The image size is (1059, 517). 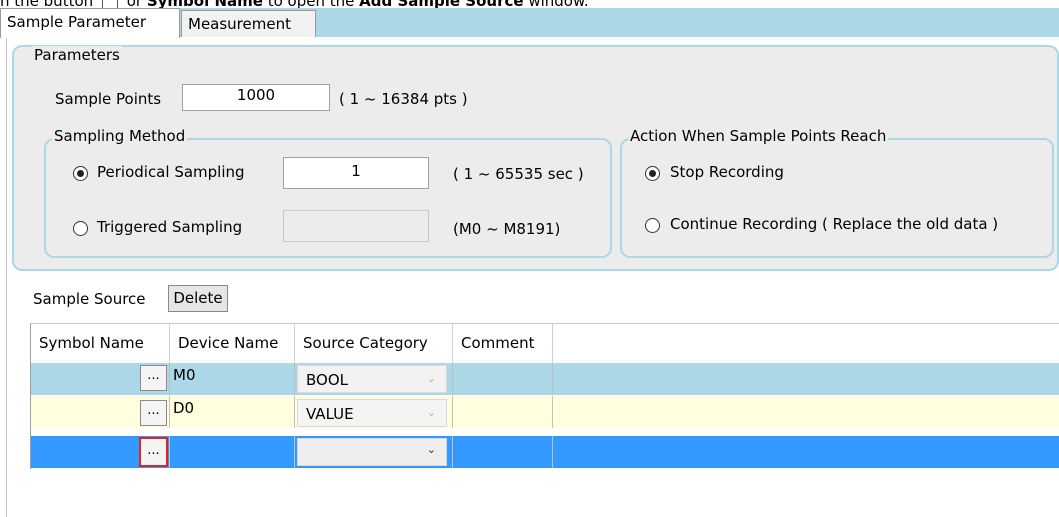 I want to click on column-header-source-category: Source Category, so click(x=374, y=343).